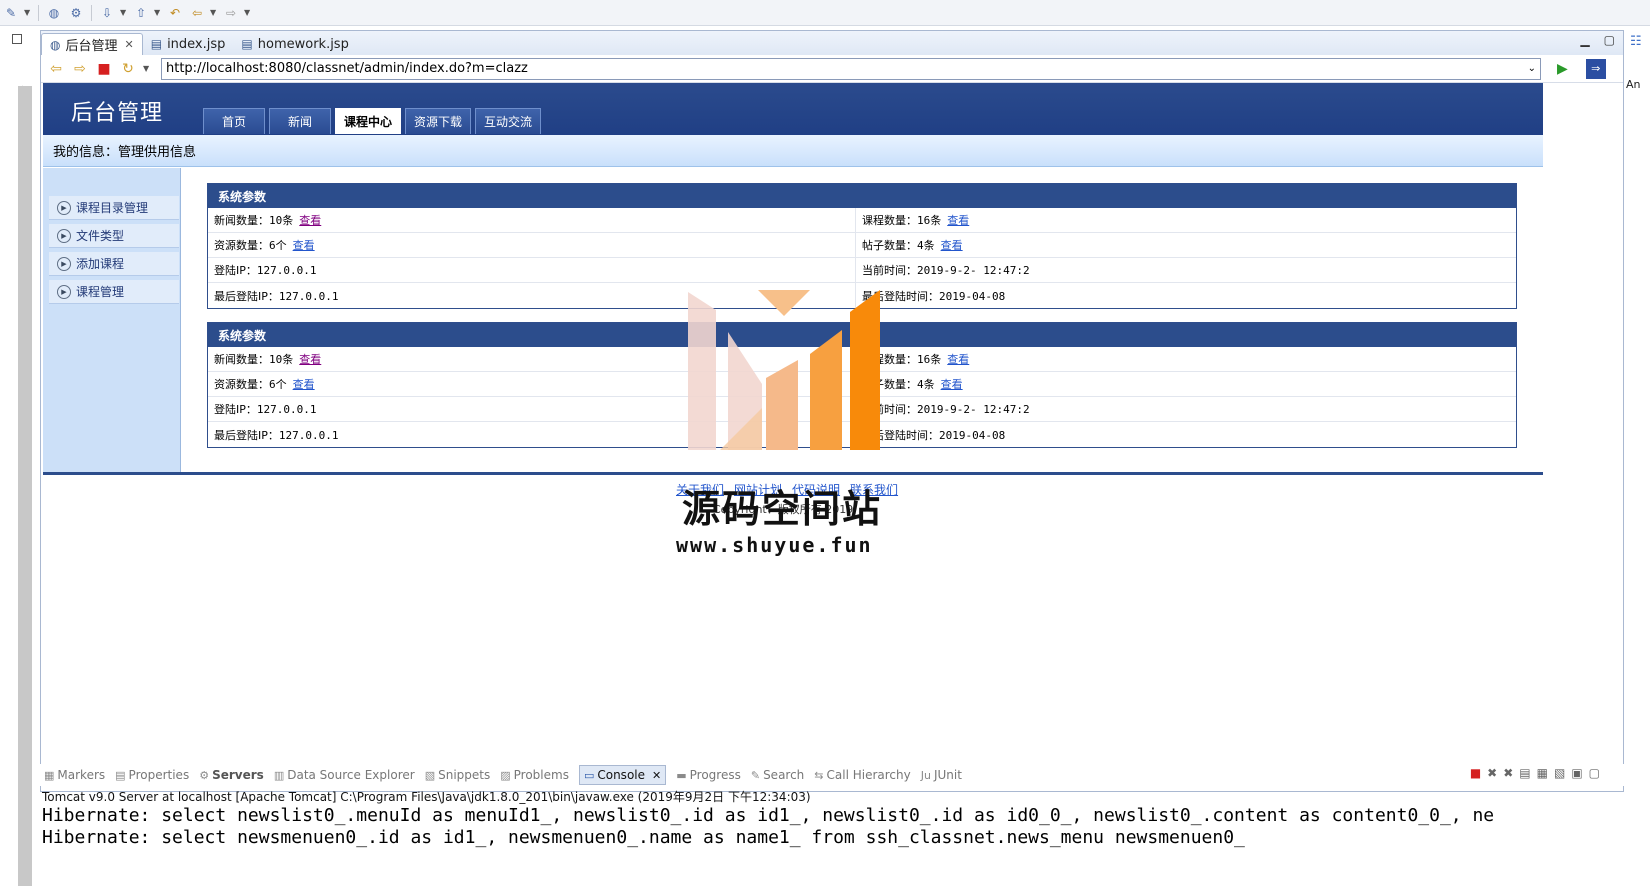  I want to click on field-label: 最后登陆IP：, so click(246, 435).